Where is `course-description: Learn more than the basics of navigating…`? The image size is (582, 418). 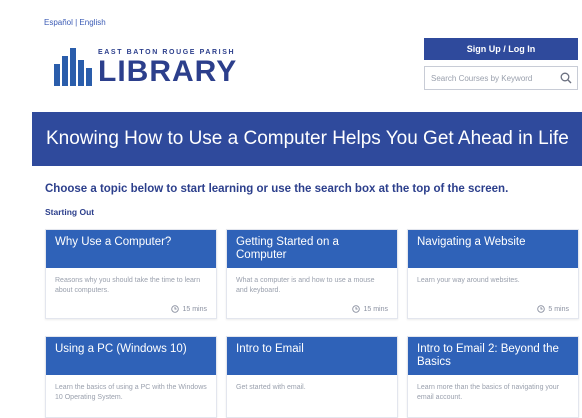
course-description: Learn more than the basics of navigating… is located at coordinates (488, 392).